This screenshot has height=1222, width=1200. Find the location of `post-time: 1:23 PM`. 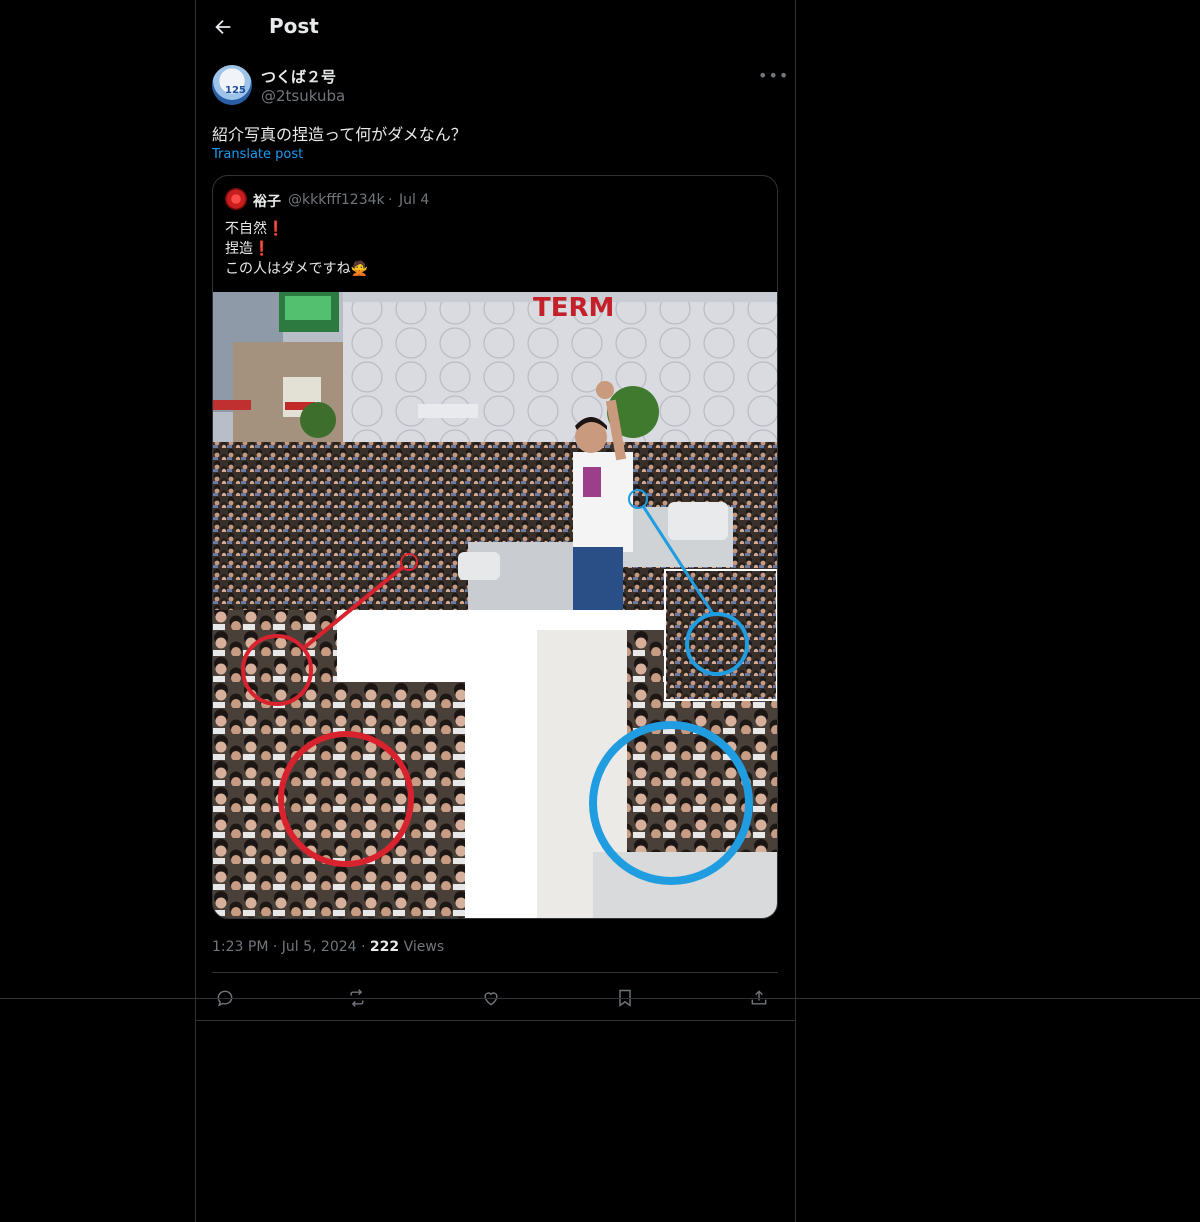

post-time: 1:23 PM is located at coordinates (240, 947).